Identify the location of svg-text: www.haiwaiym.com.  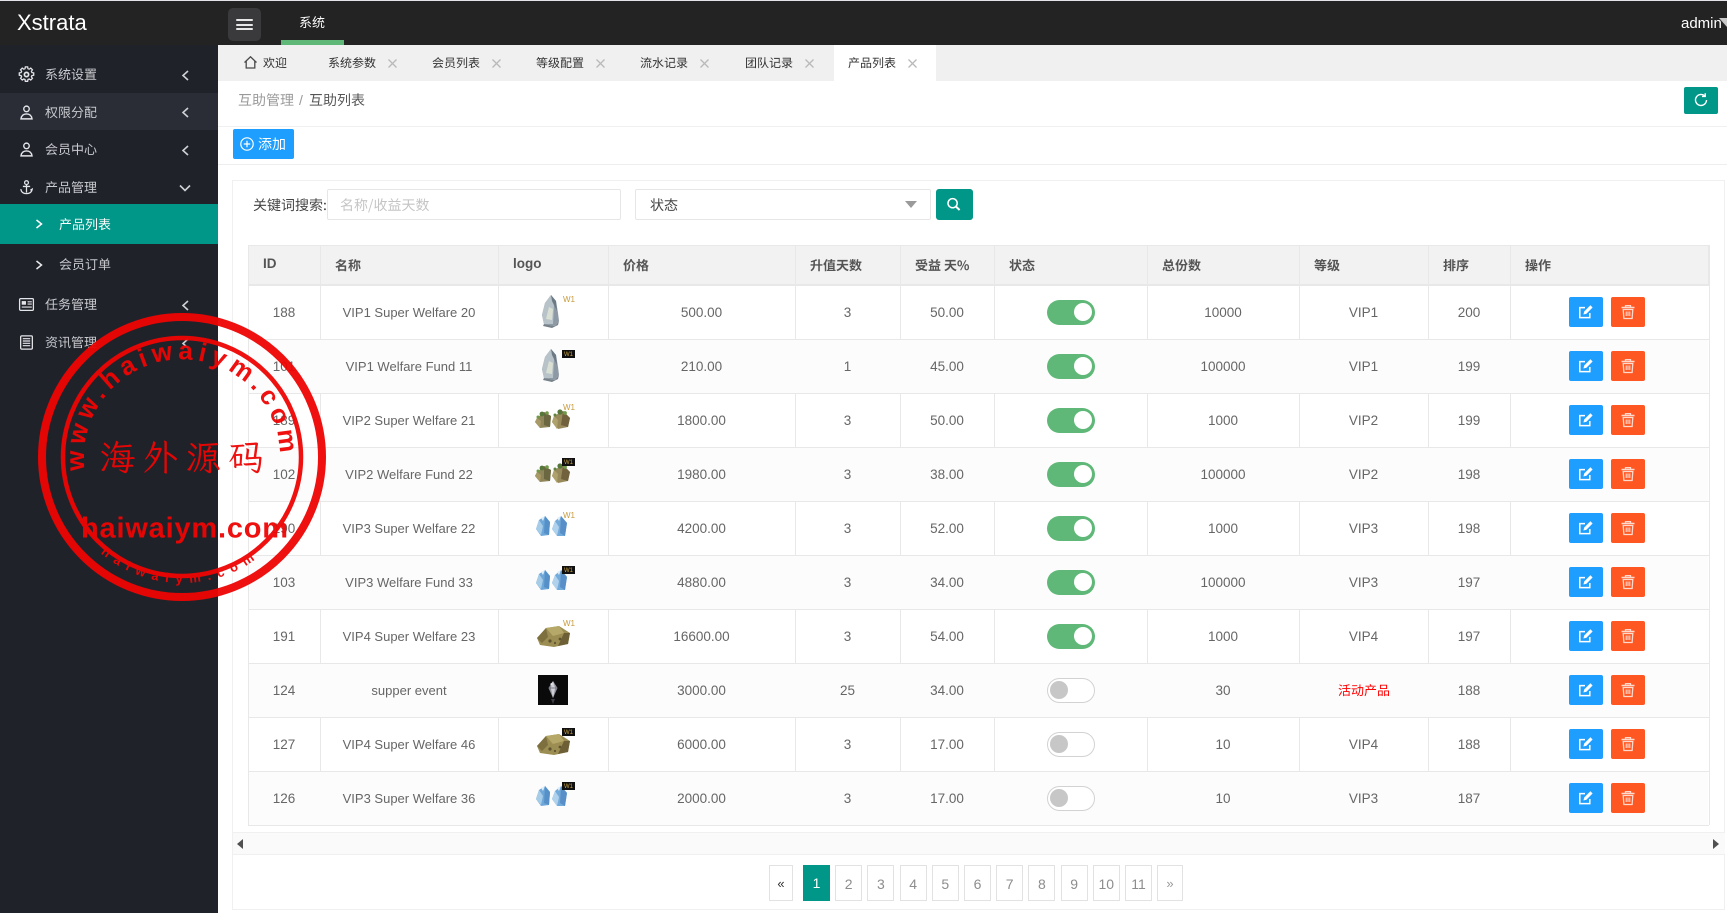
(182, 403).